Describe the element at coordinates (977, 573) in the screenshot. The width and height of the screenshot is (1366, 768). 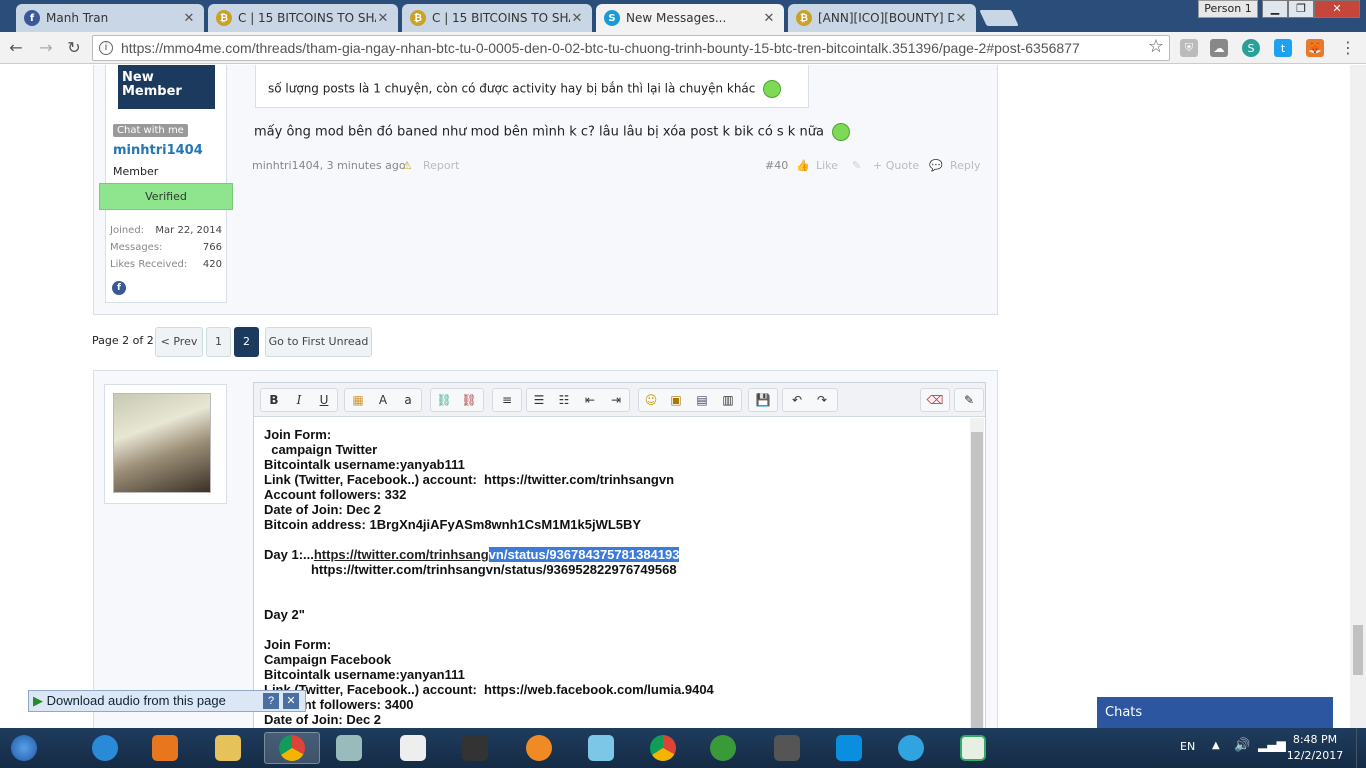
I see `editor-scrollbar` at that location.